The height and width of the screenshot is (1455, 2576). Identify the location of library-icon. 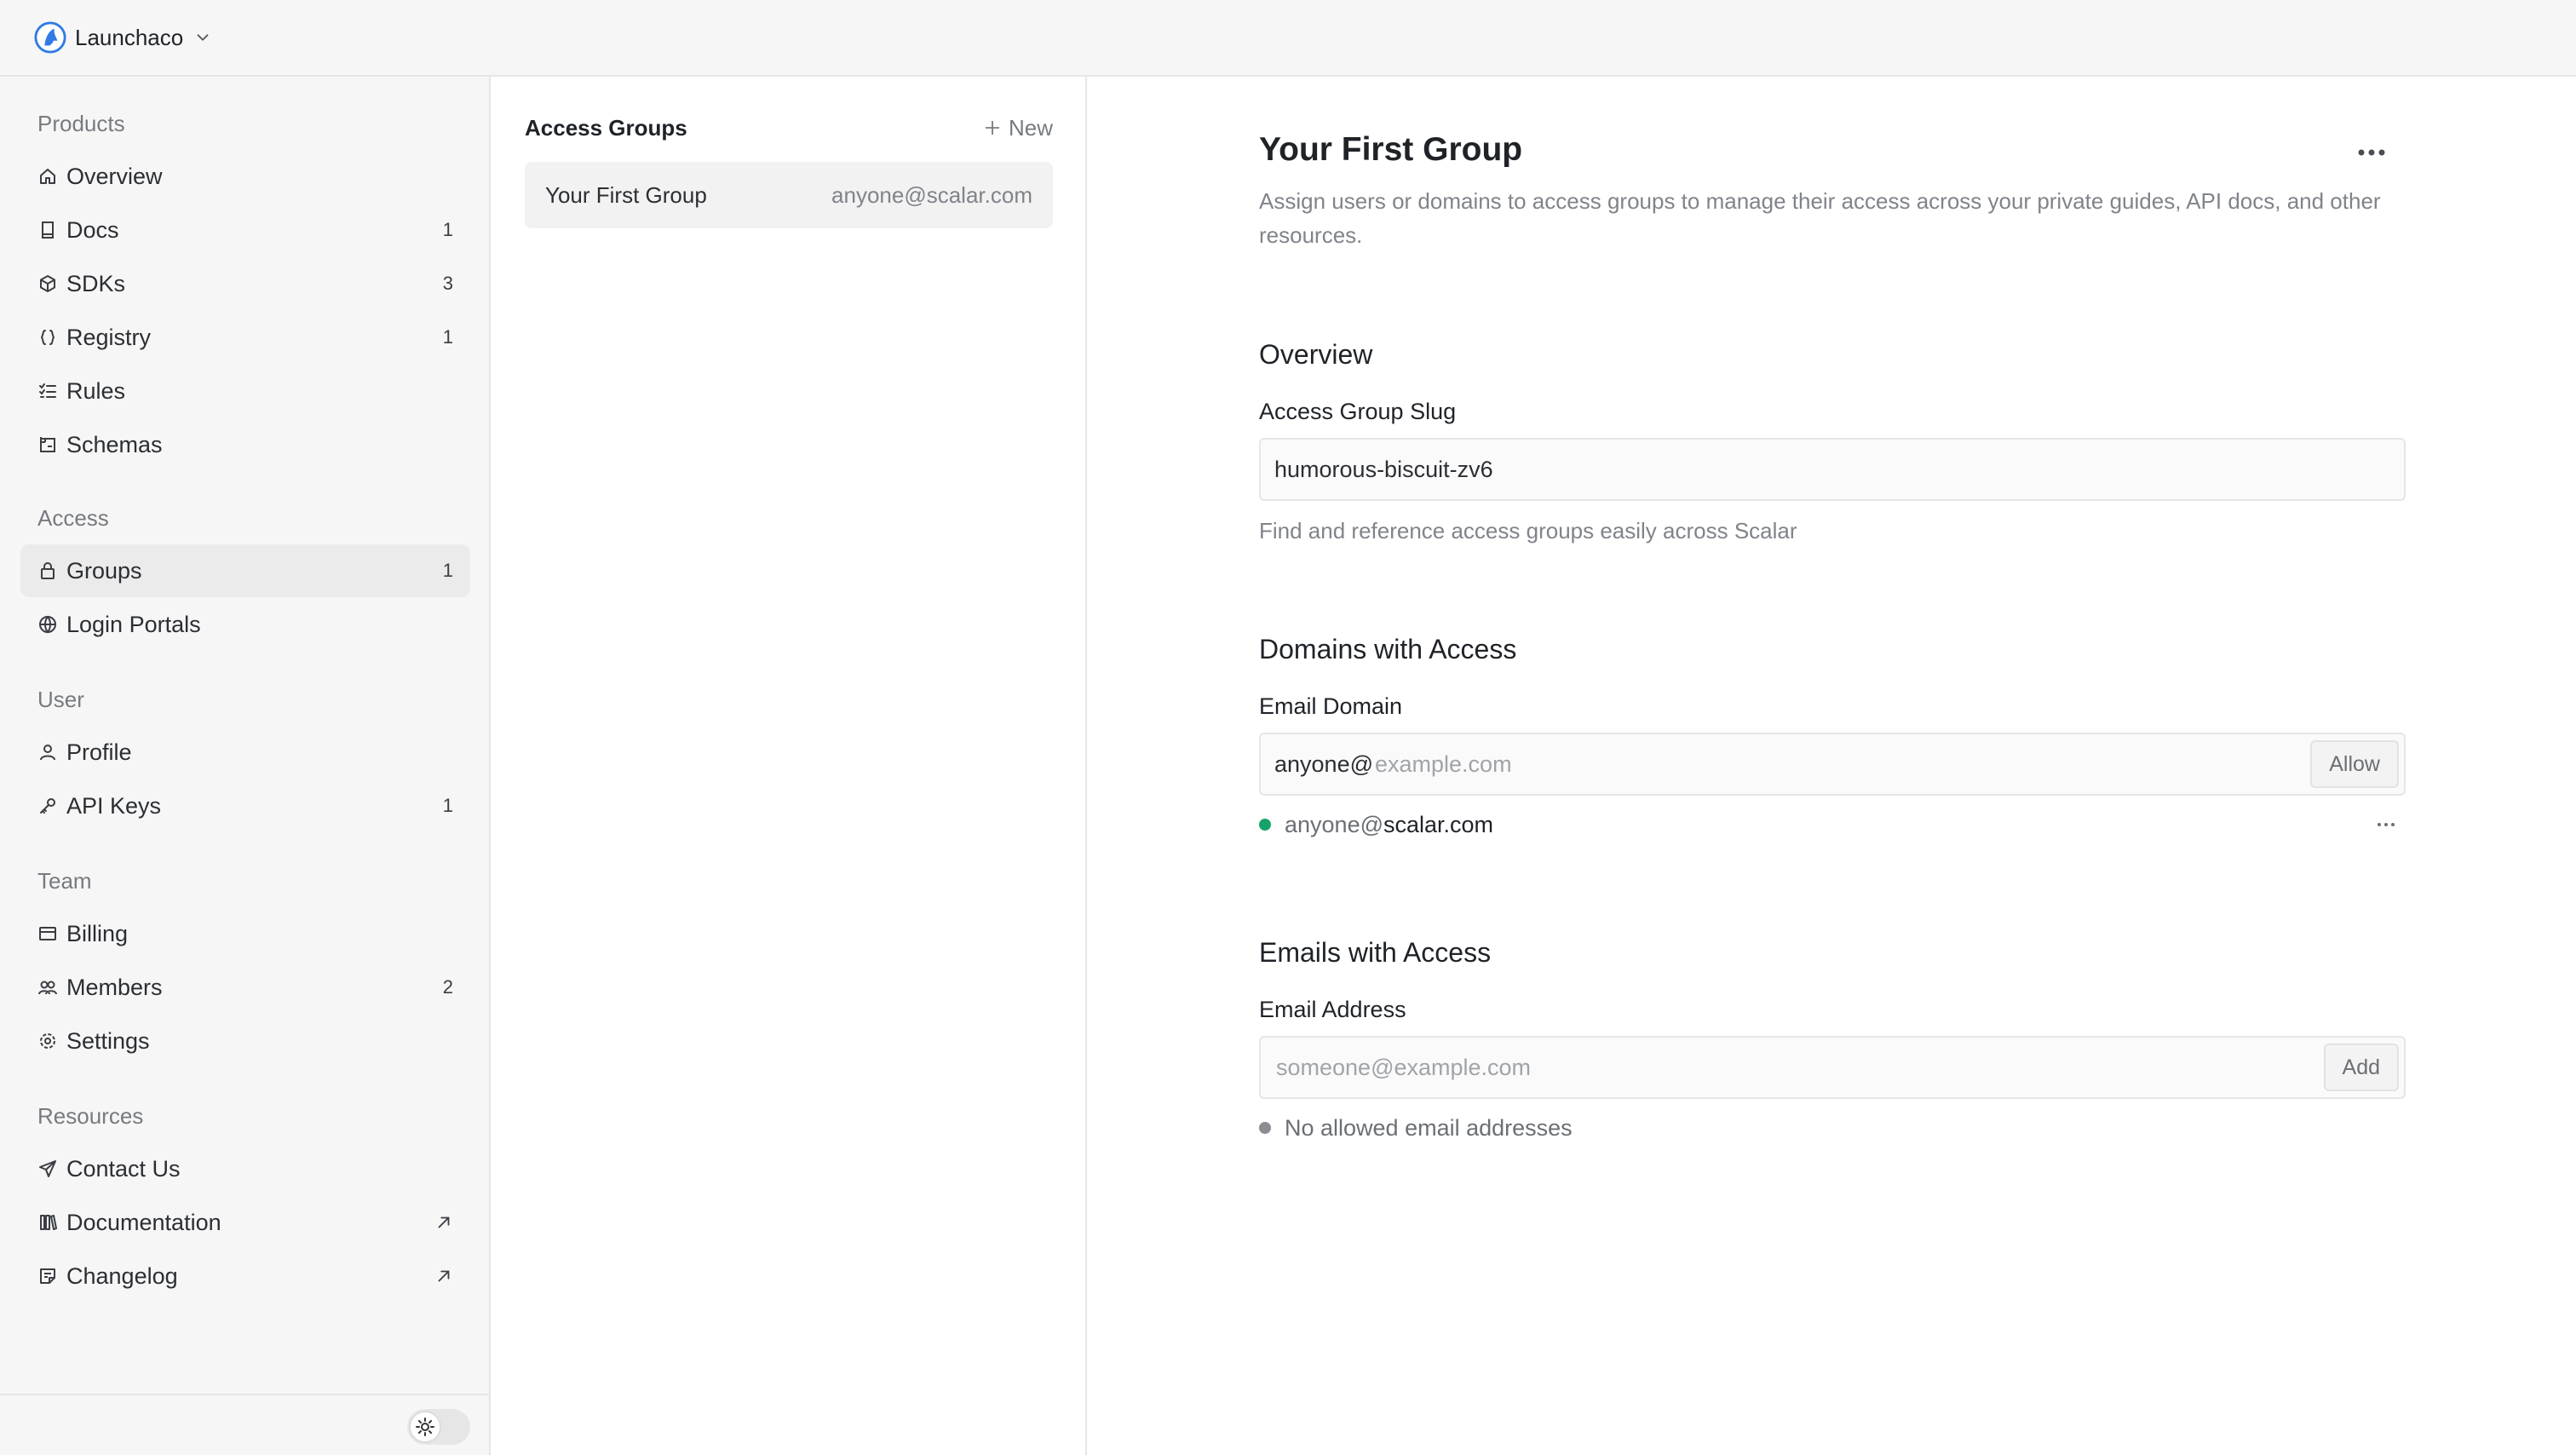
(49, 1223).